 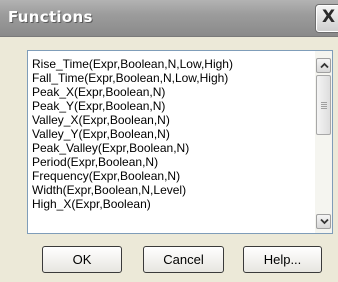 What do you see at coordinates (173, 78) in the screenshot?
I see `list-item: Fall_Time(Expr,Boolean,N,Low,High)` at bounding box center [173, 78].